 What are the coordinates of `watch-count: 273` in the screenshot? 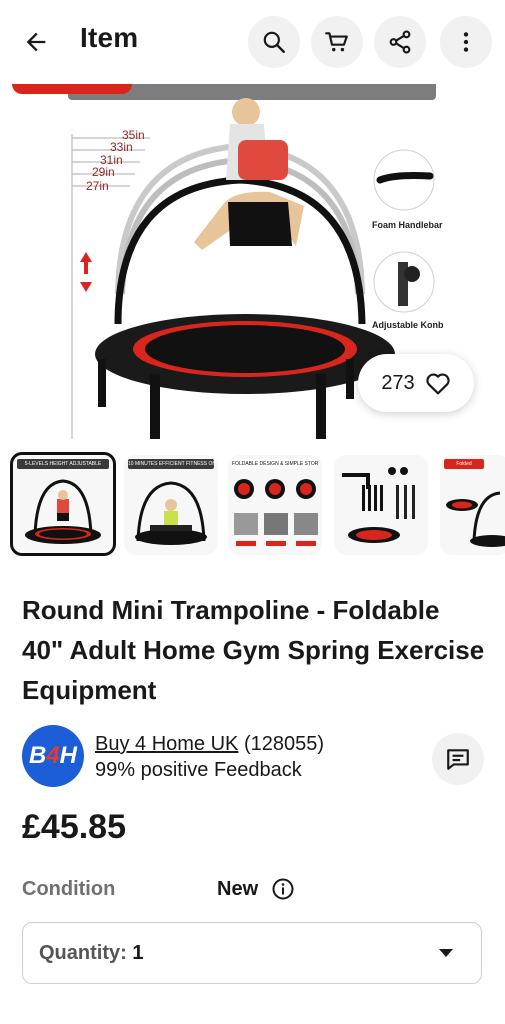 It's located at (398, 382).